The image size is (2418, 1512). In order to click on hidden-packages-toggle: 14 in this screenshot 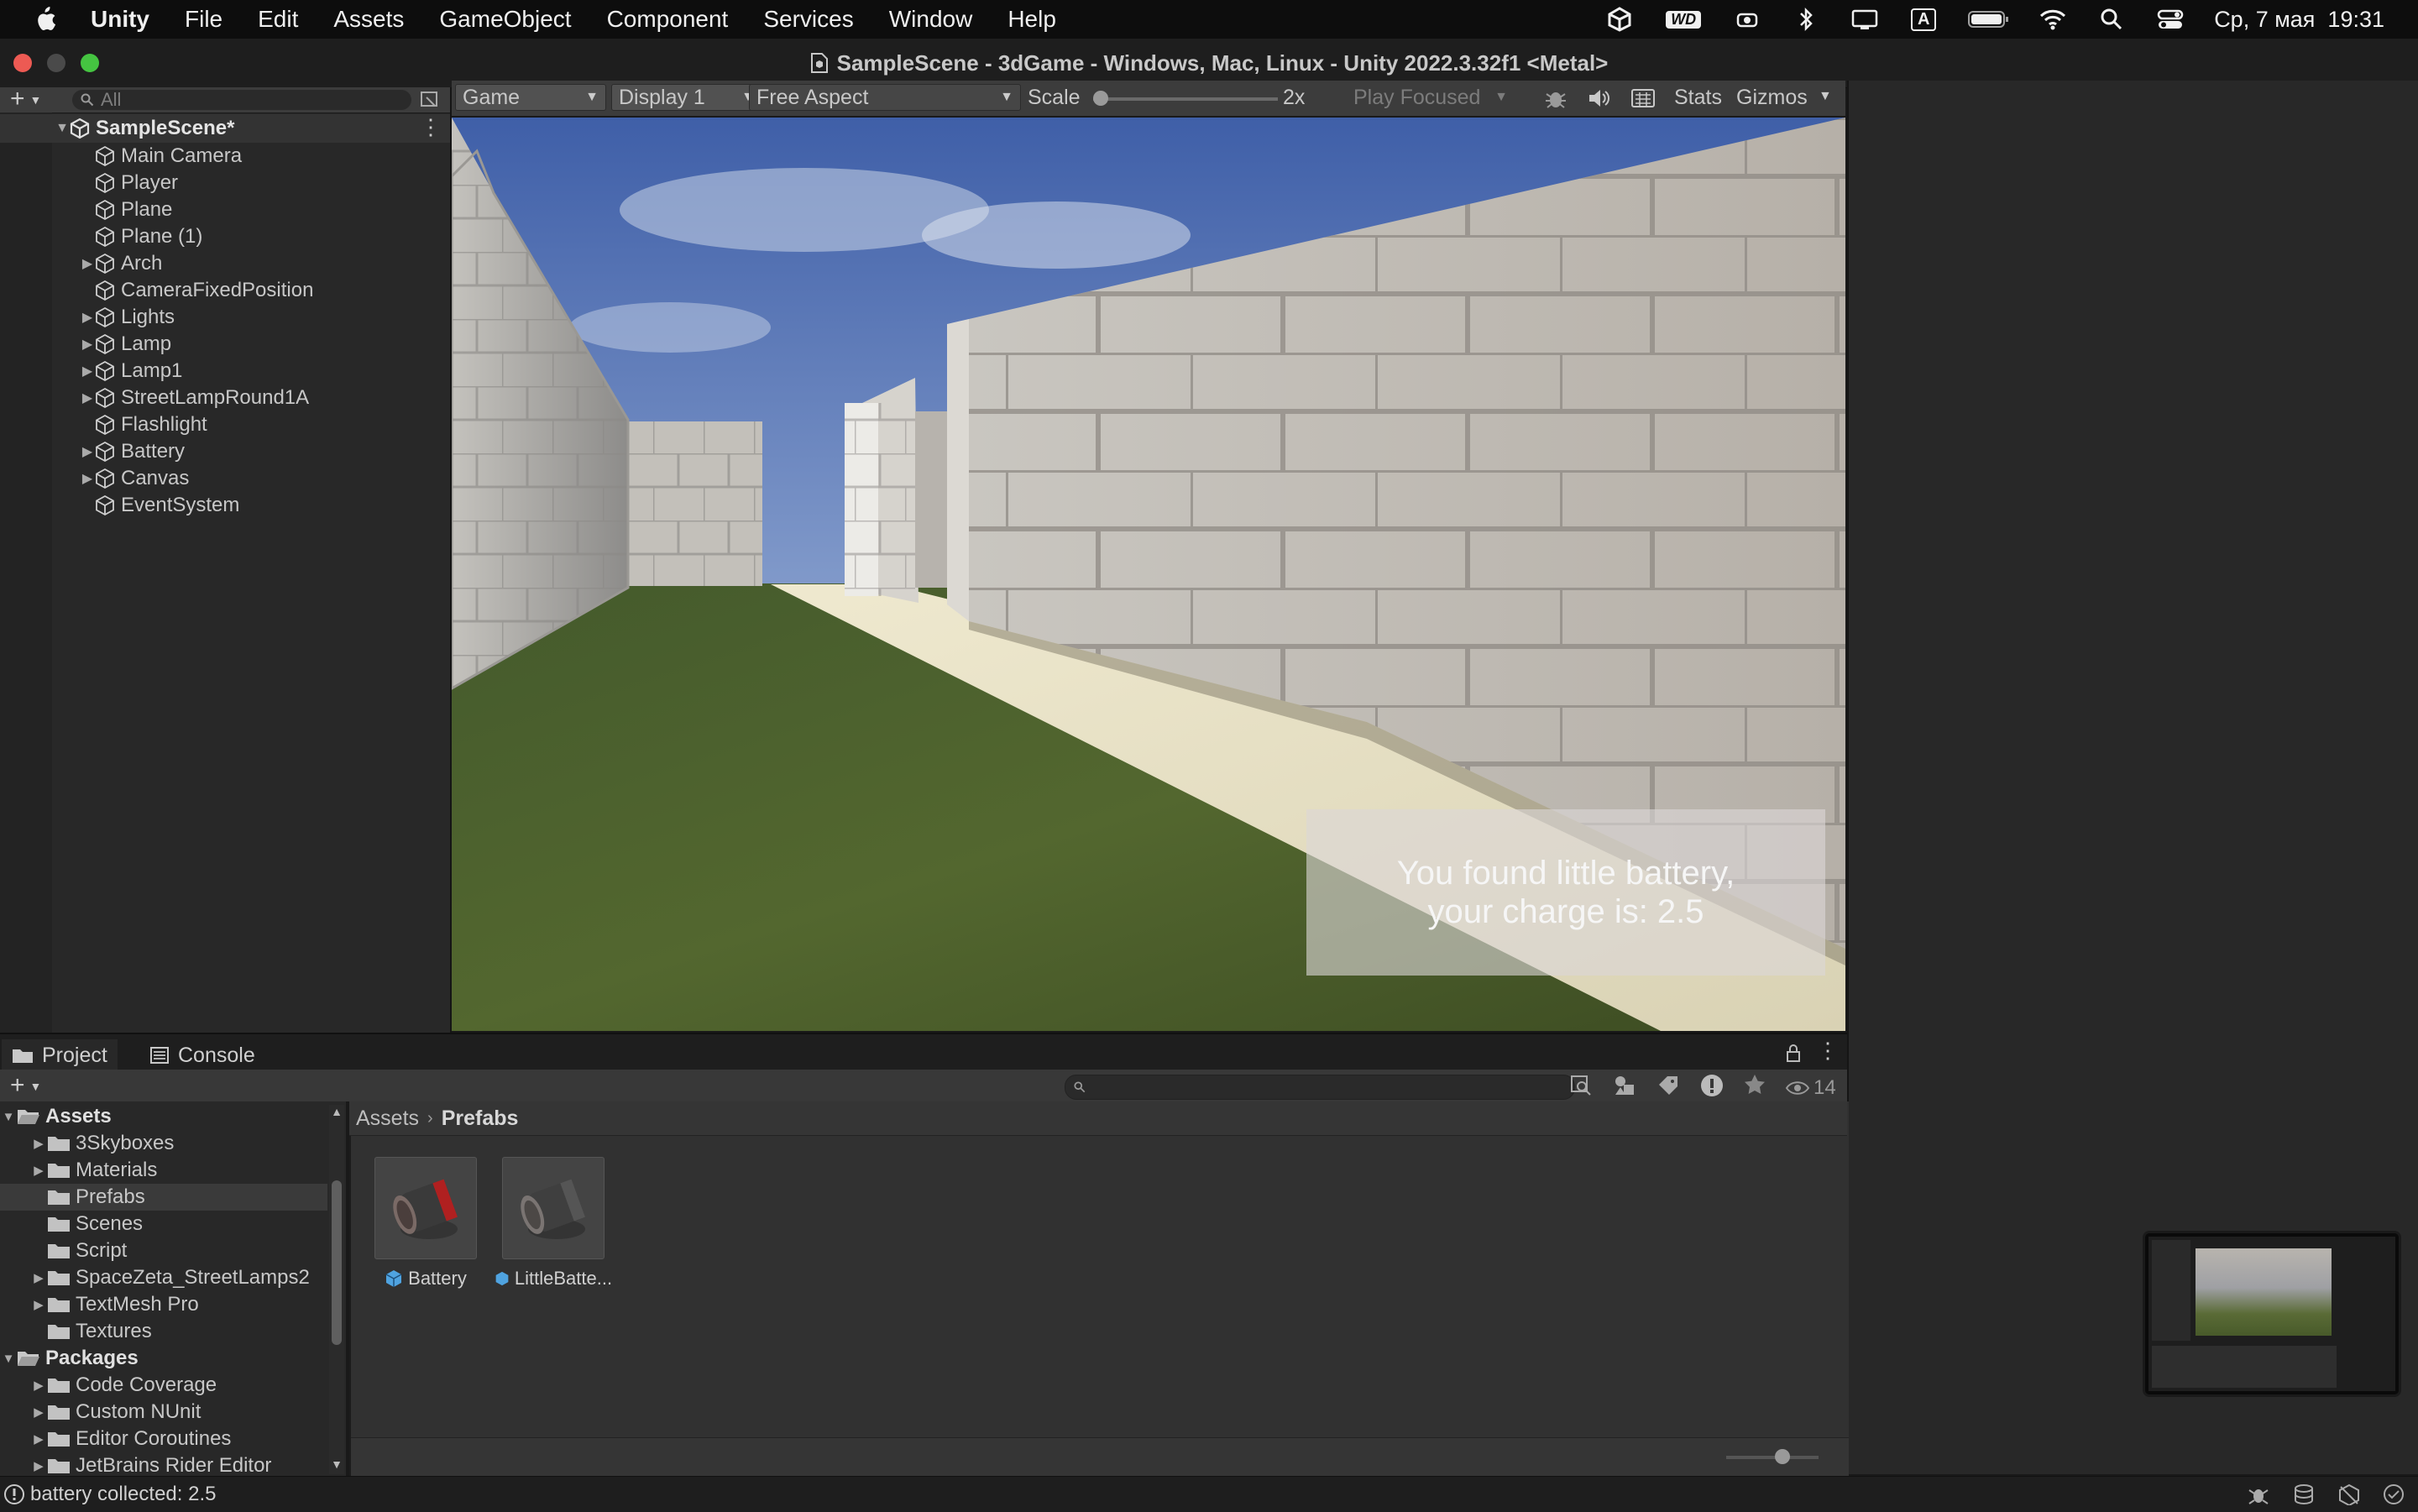, I will do `click(1810, 1088)`.